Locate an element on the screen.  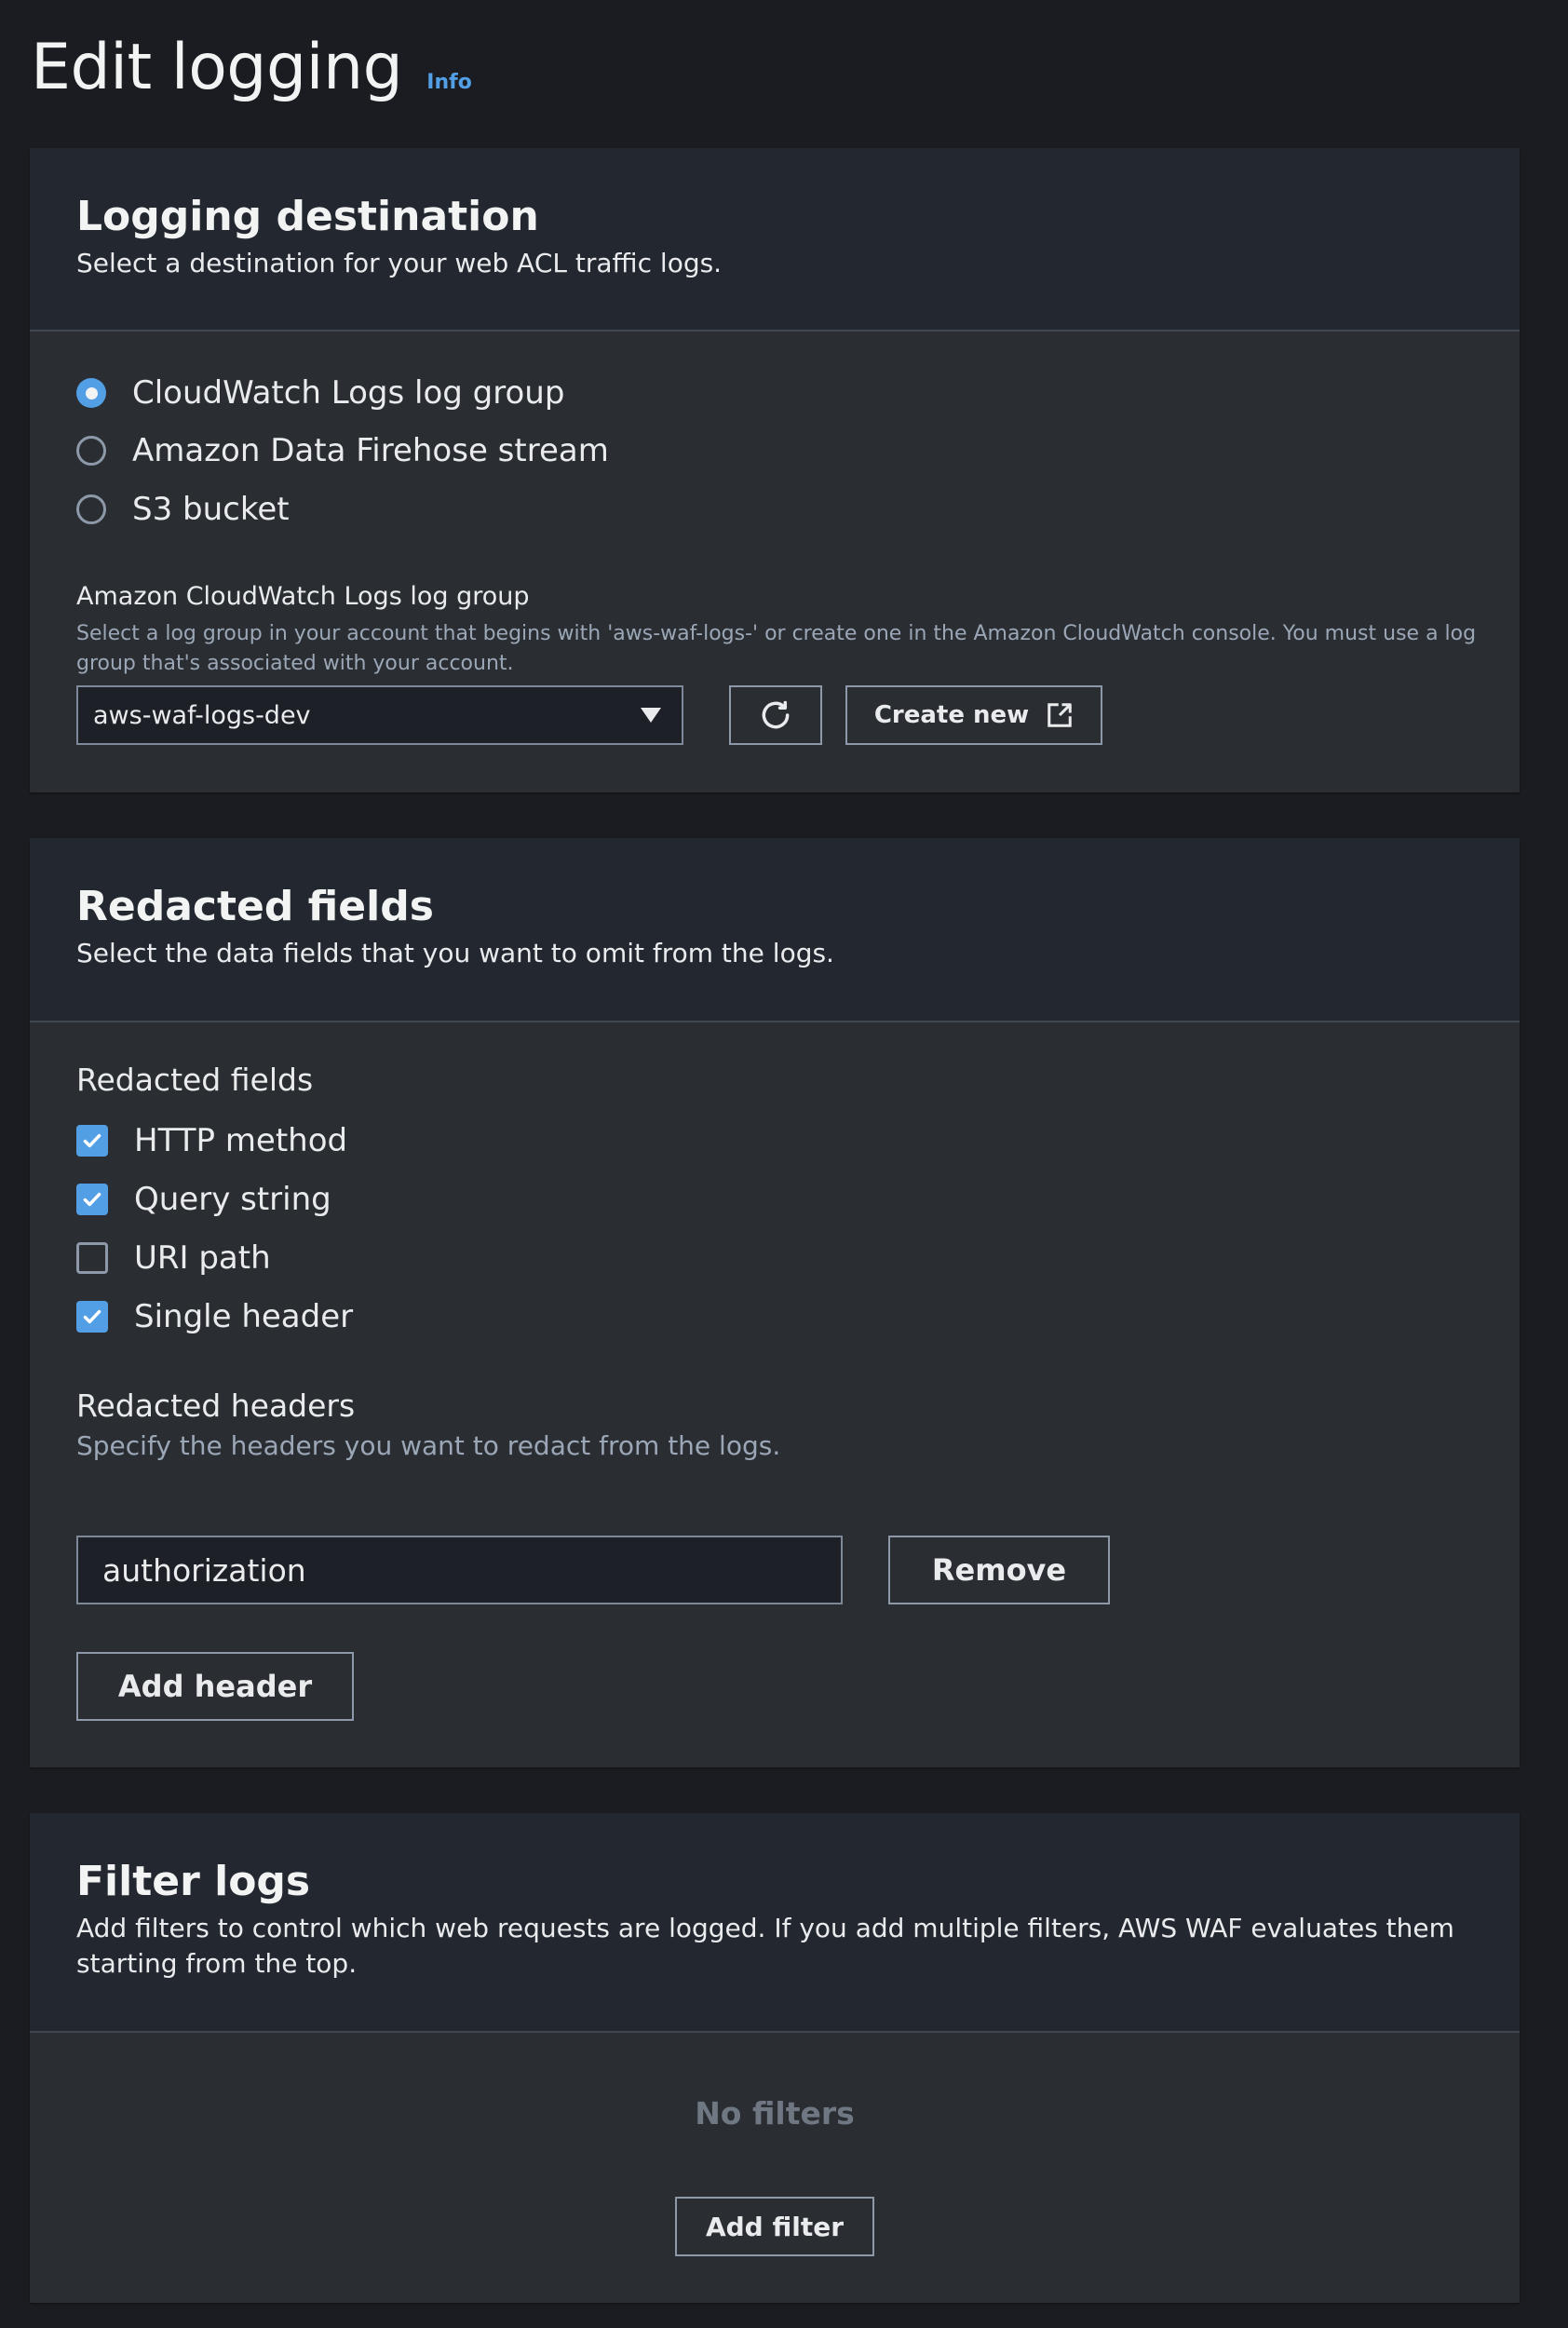
no-filters-text: No filters is located at coordinates (775, 2113).